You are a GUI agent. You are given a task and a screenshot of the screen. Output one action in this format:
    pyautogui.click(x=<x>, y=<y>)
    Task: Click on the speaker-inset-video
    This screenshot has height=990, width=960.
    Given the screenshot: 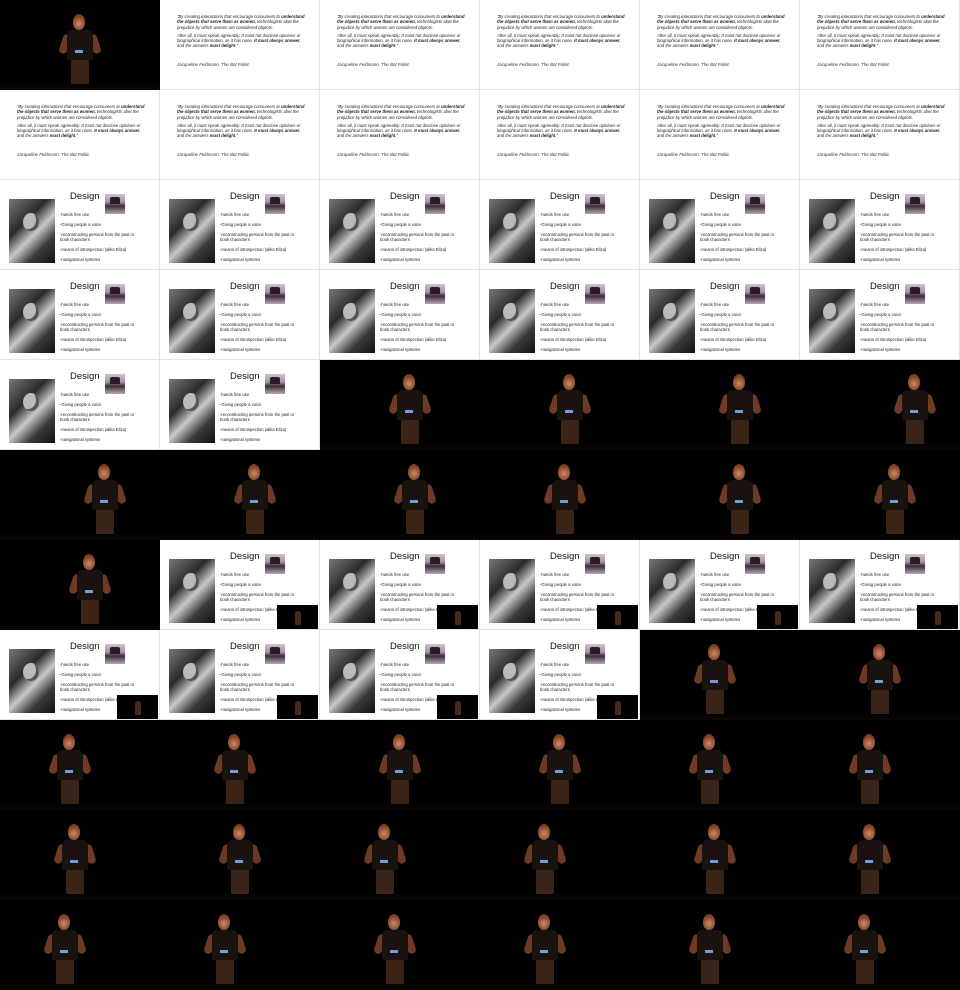 What is the action you would take?
    pyautogui.click(x=457, y=617)
    